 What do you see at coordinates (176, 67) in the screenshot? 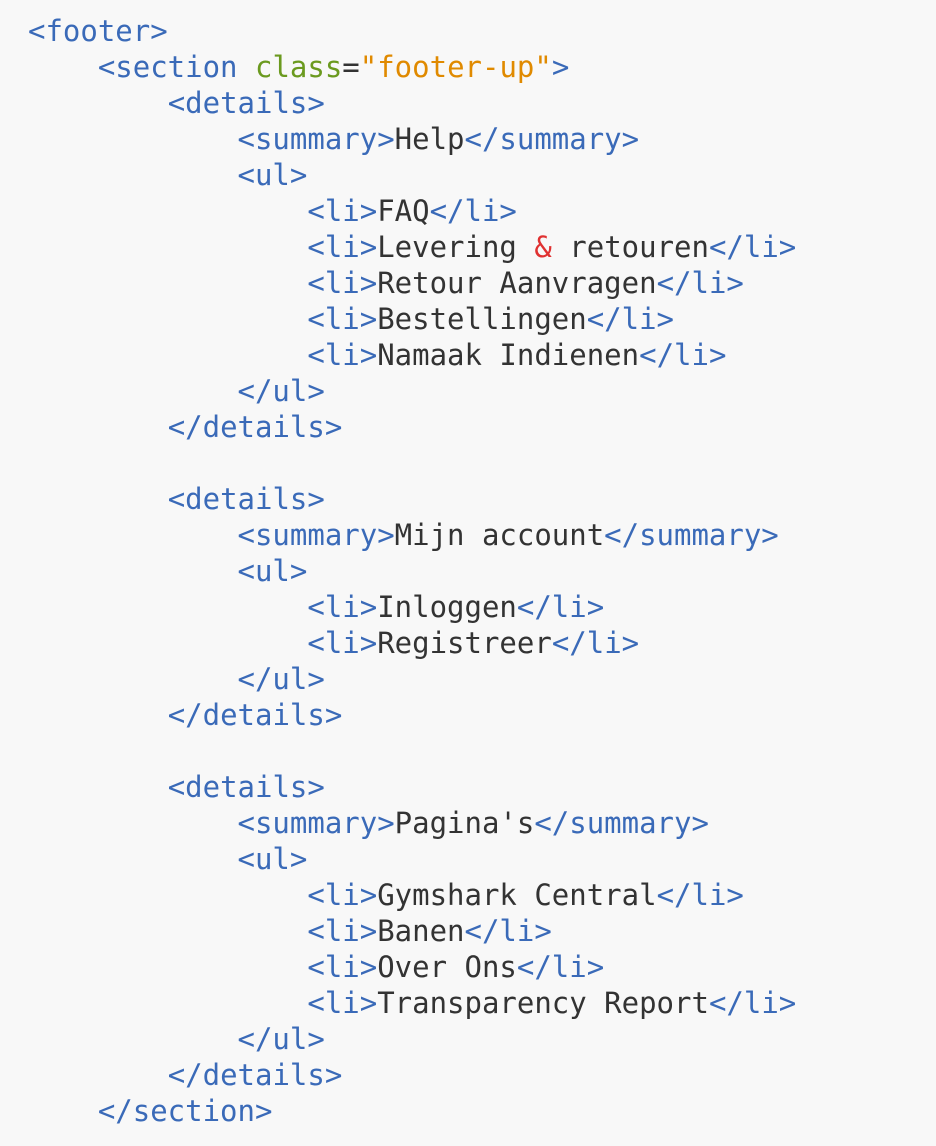
I see `code-token-tag: <section` at bounding box center [176, 67].